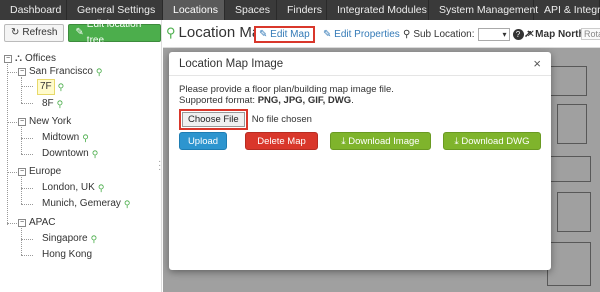 The image size is (600, 292). I want to click on tree-node-europe: − Europe, so click(39, 172).